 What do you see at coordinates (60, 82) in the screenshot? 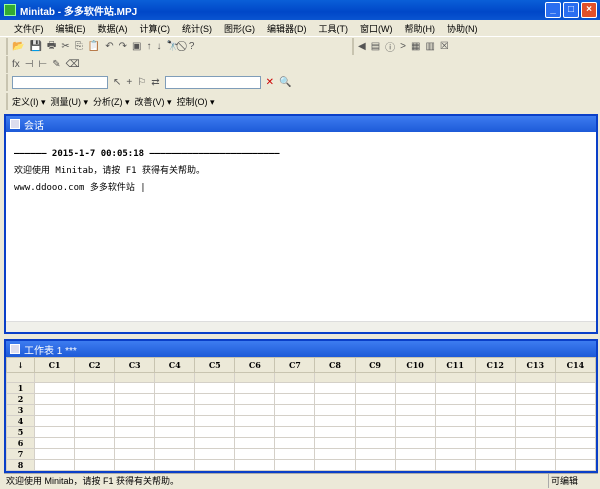
I see `graph-item-select` at bounding box center [60, 82].